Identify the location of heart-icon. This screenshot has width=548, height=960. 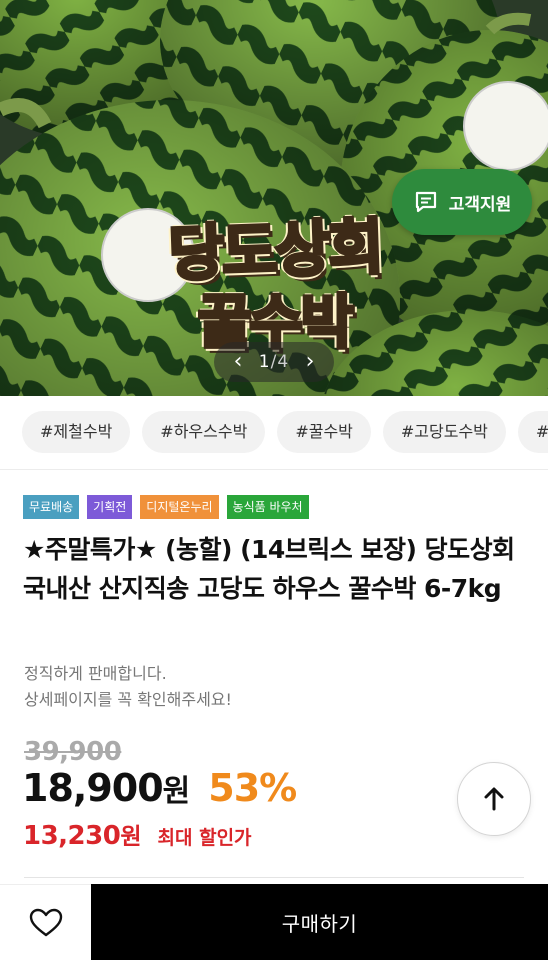
(45, 922).